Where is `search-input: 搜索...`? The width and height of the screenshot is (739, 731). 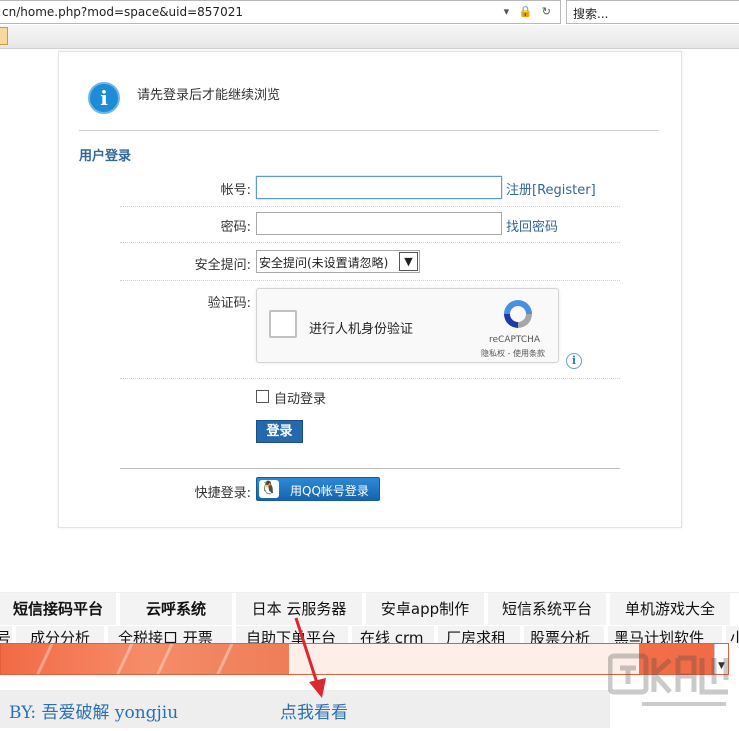
search-input: 搜索... is located at coordinates (652, 12).